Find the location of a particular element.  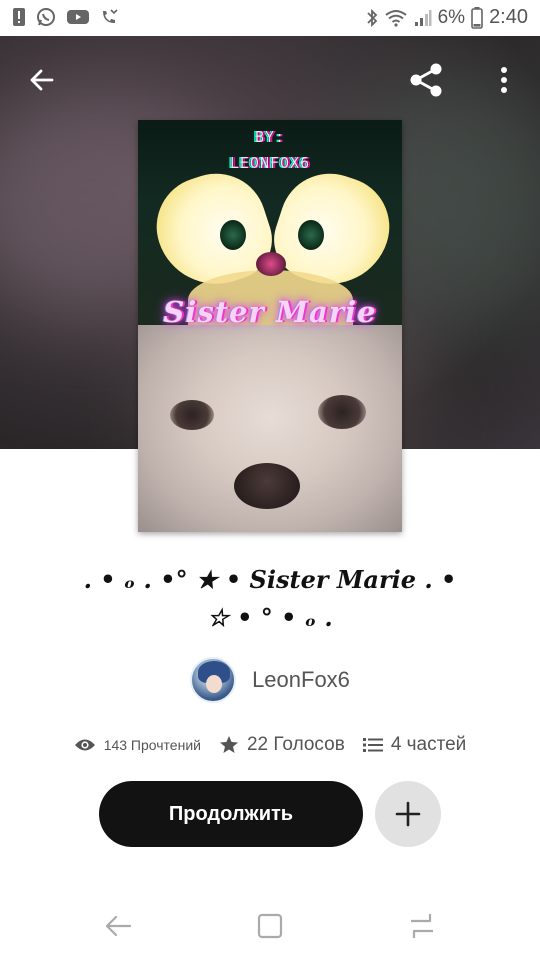

add-to-library-button is located at coordinates (408, 814).